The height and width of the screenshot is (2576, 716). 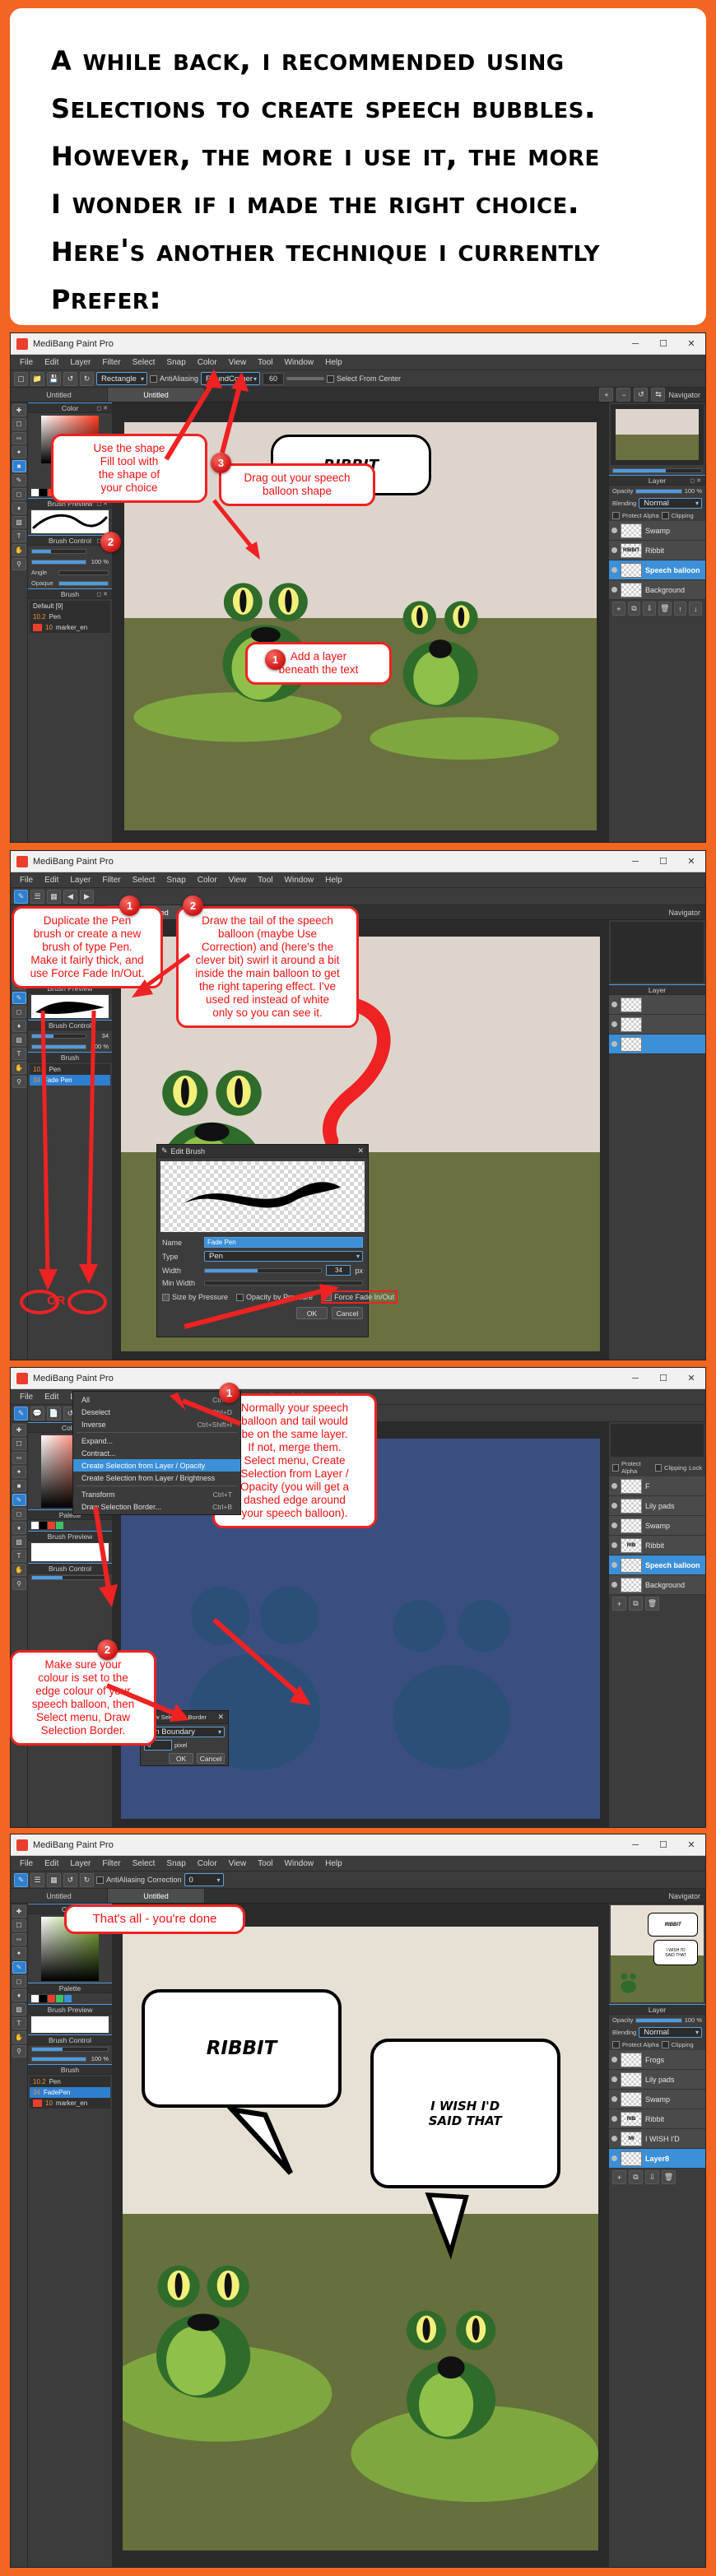 I want to click on layer-row-ribbit: RIBBIT Ribbit, so click(x=657, y=550).